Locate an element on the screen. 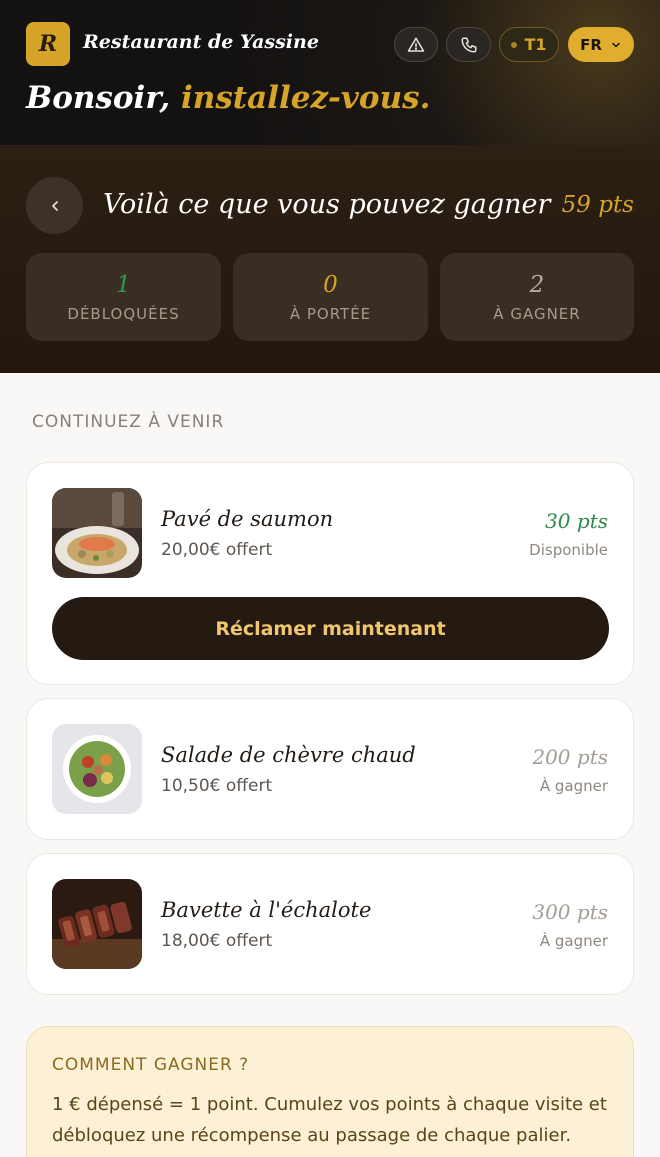  language-selector: FR is located at coordinates (601, 44).